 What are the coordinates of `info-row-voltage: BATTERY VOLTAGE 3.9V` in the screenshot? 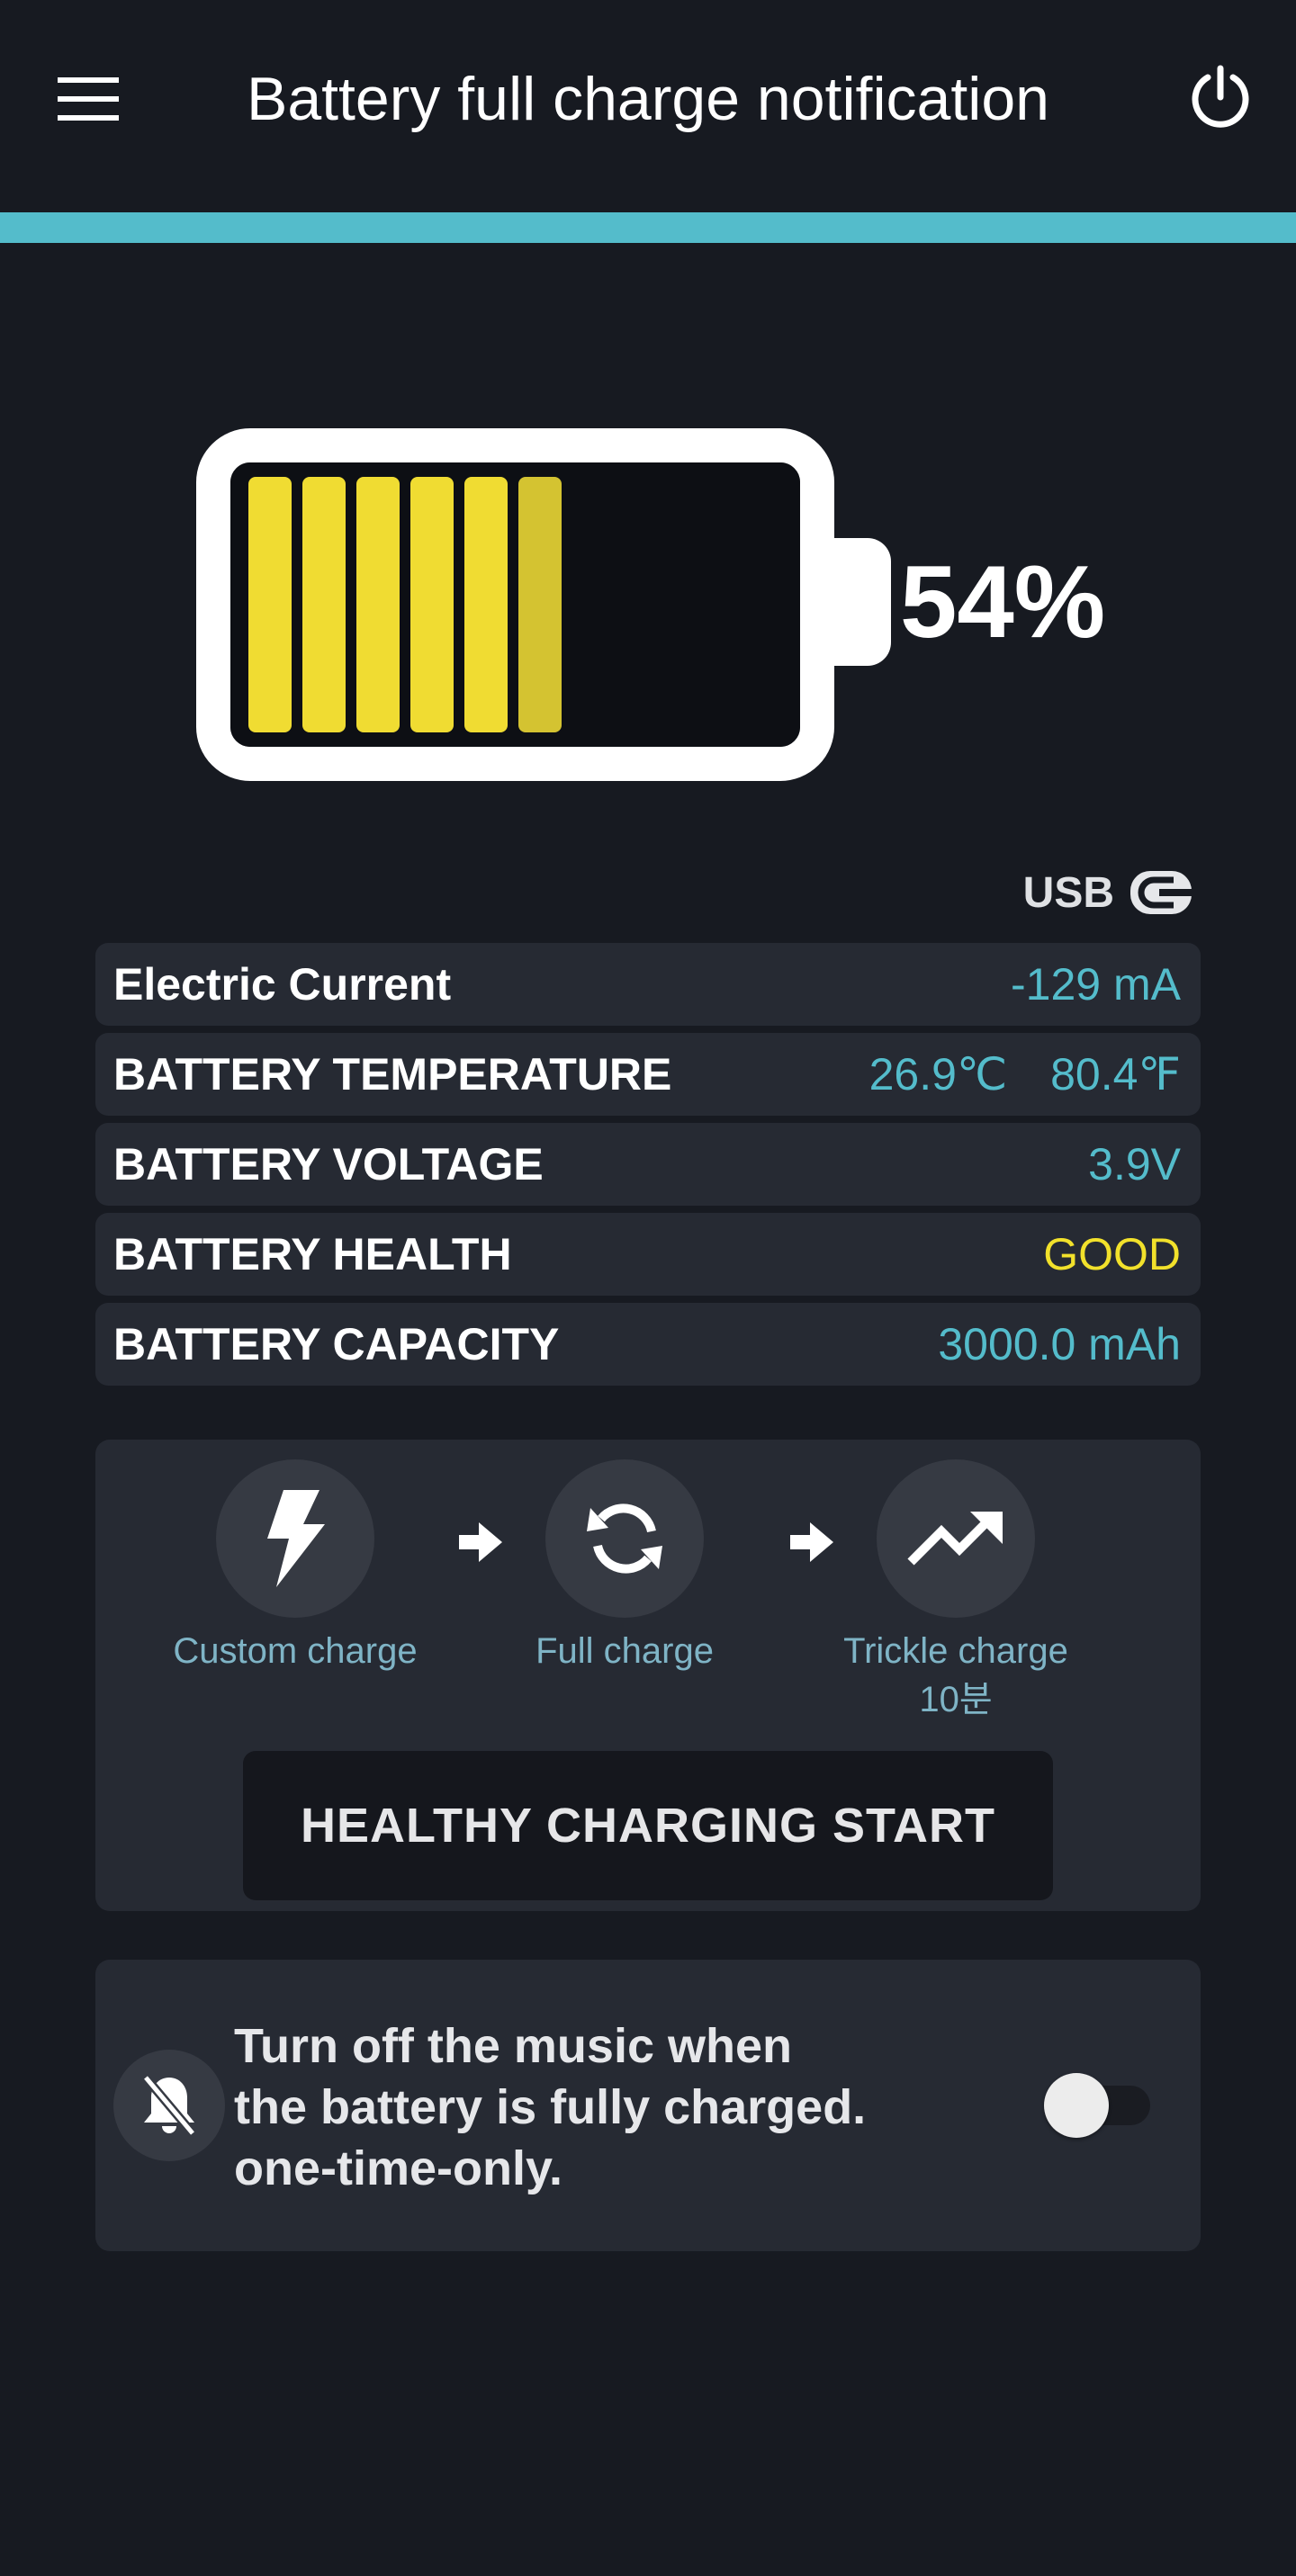 It's located at (648, 1165).